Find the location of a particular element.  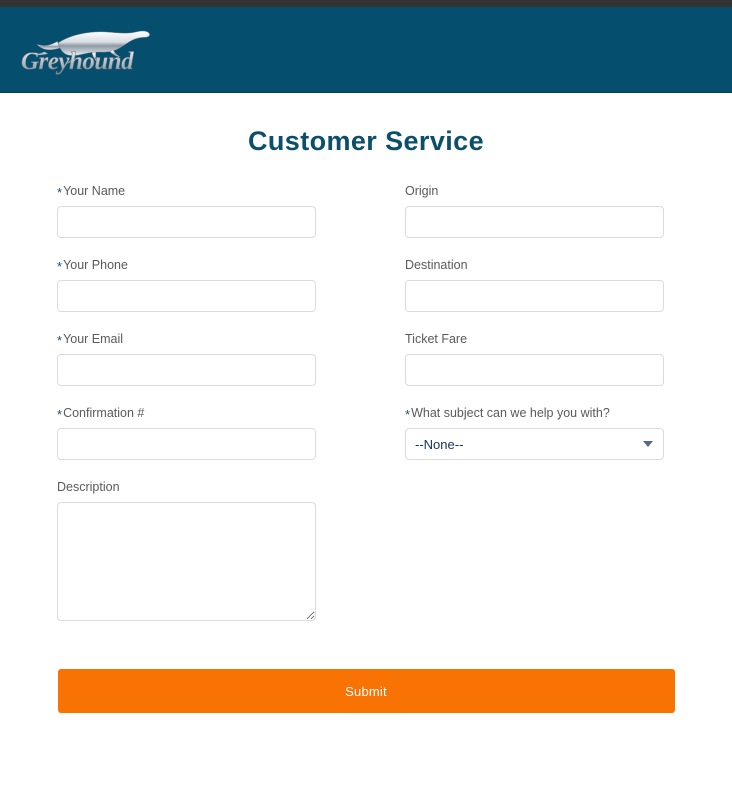

greyhound-dog-icon: Greyhound is located at coordinates (85, 52).